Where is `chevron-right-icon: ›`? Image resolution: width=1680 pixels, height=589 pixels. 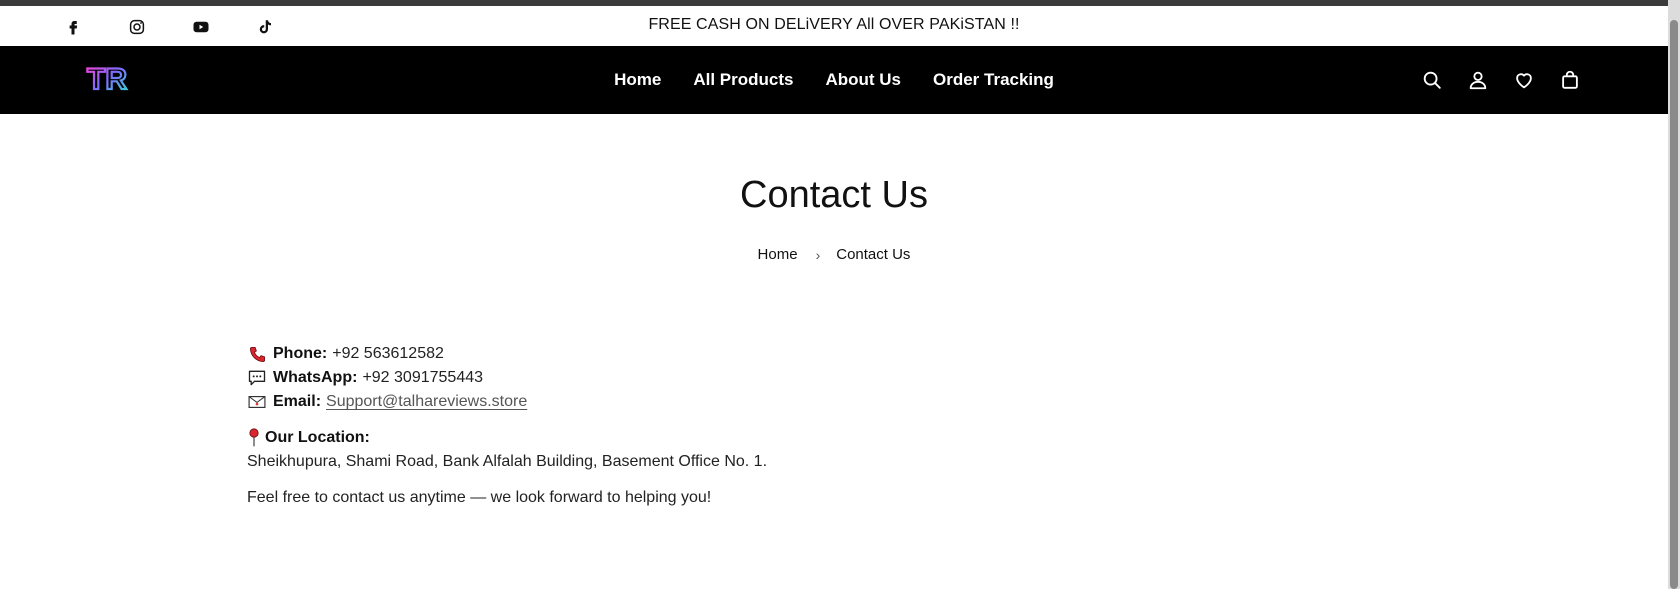 chevron-right-icon: › is located at coordinates (818, 254).